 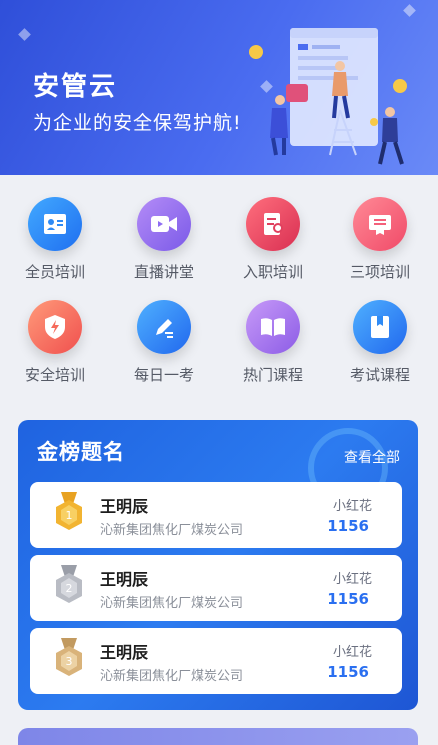 I want to click on leaderboard-row: 3 王明辰 沁新集团焦化厂煤炭公司 小红花 1156, so click(x=216, y=661).